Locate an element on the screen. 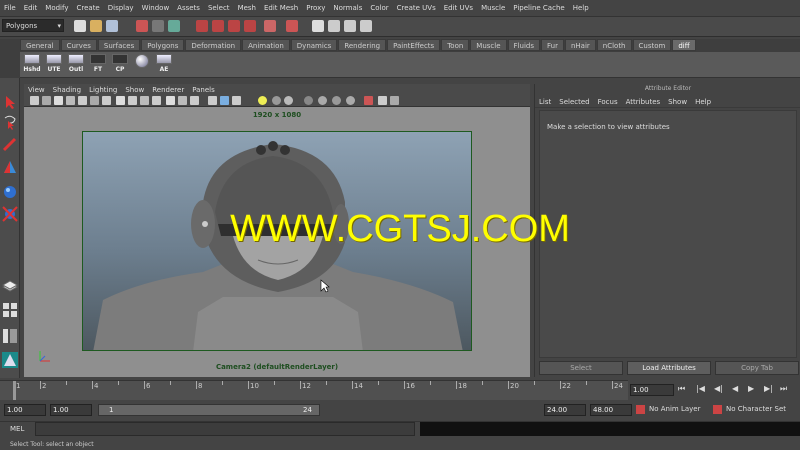 The width and height of the screenshot is (800, 450). new-scene-icon is located at coordinates (80, 26).